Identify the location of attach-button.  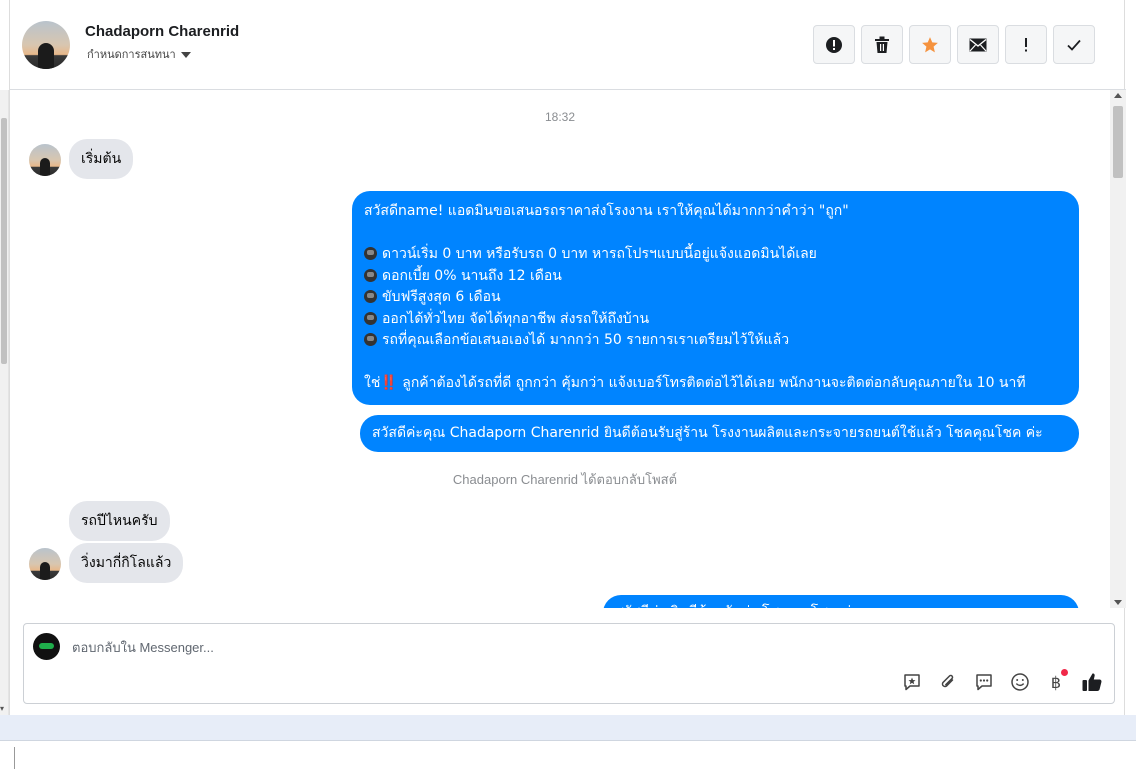
(948, 682).